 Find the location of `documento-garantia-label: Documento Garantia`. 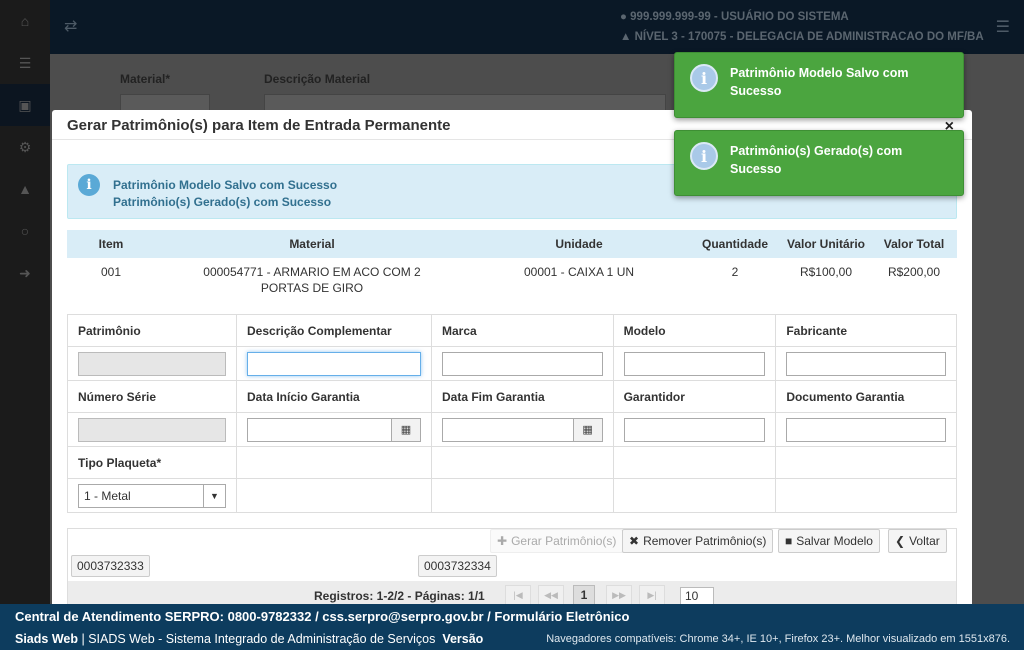

documento-garantia-label: Documento Garantia is located at coordinates (866, 396).